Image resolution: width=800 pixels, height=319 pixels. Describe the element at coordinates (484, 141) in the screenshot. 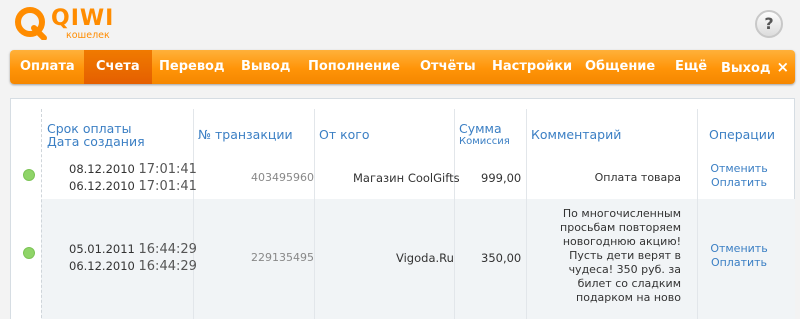

I see `header-commission: Комиссия` at that location.